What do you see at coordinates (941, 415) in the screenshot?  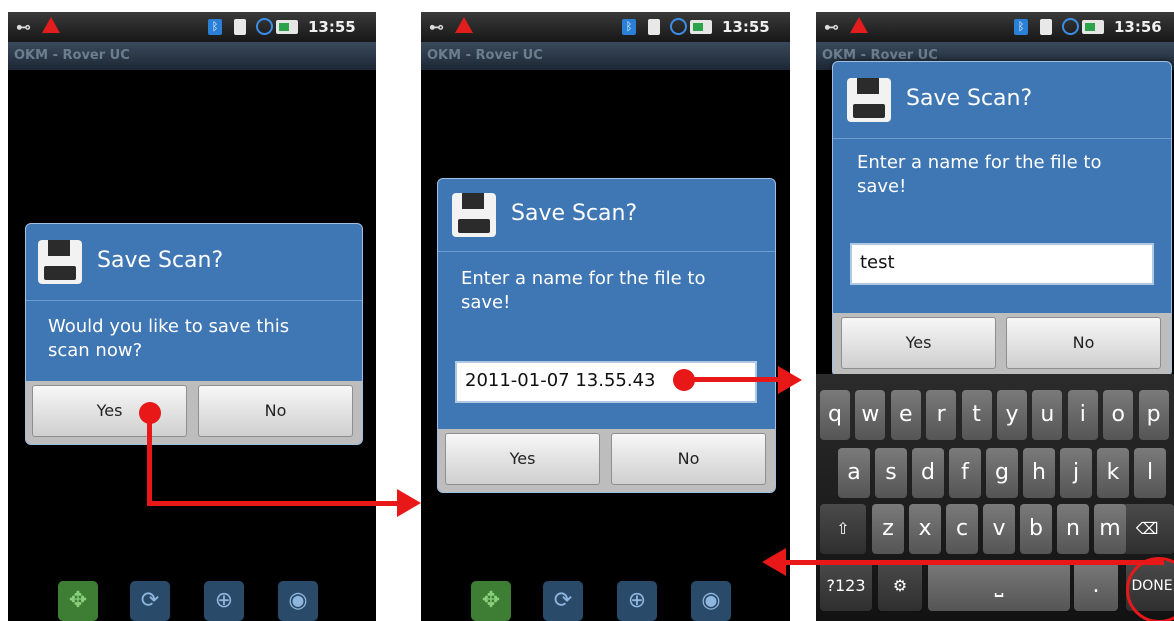 I see `key-r: r` at bounding box center [941, 415].